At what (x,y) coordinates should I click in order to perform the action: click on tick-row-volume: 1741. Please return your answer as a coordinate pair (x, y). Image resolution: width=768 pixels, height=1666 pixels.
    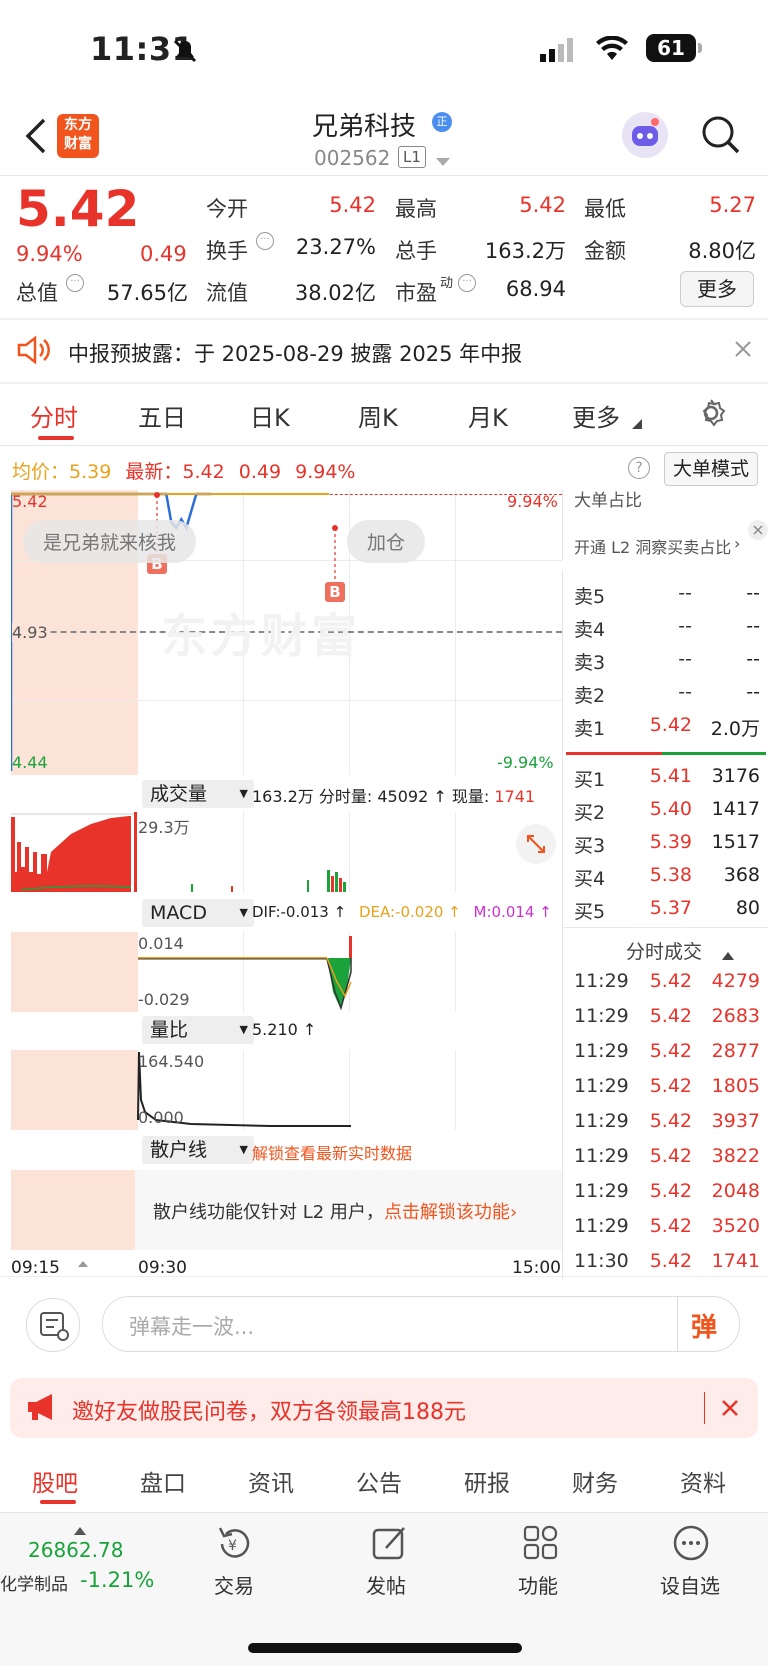
    Looking at the image, I should click on (735, 1261).